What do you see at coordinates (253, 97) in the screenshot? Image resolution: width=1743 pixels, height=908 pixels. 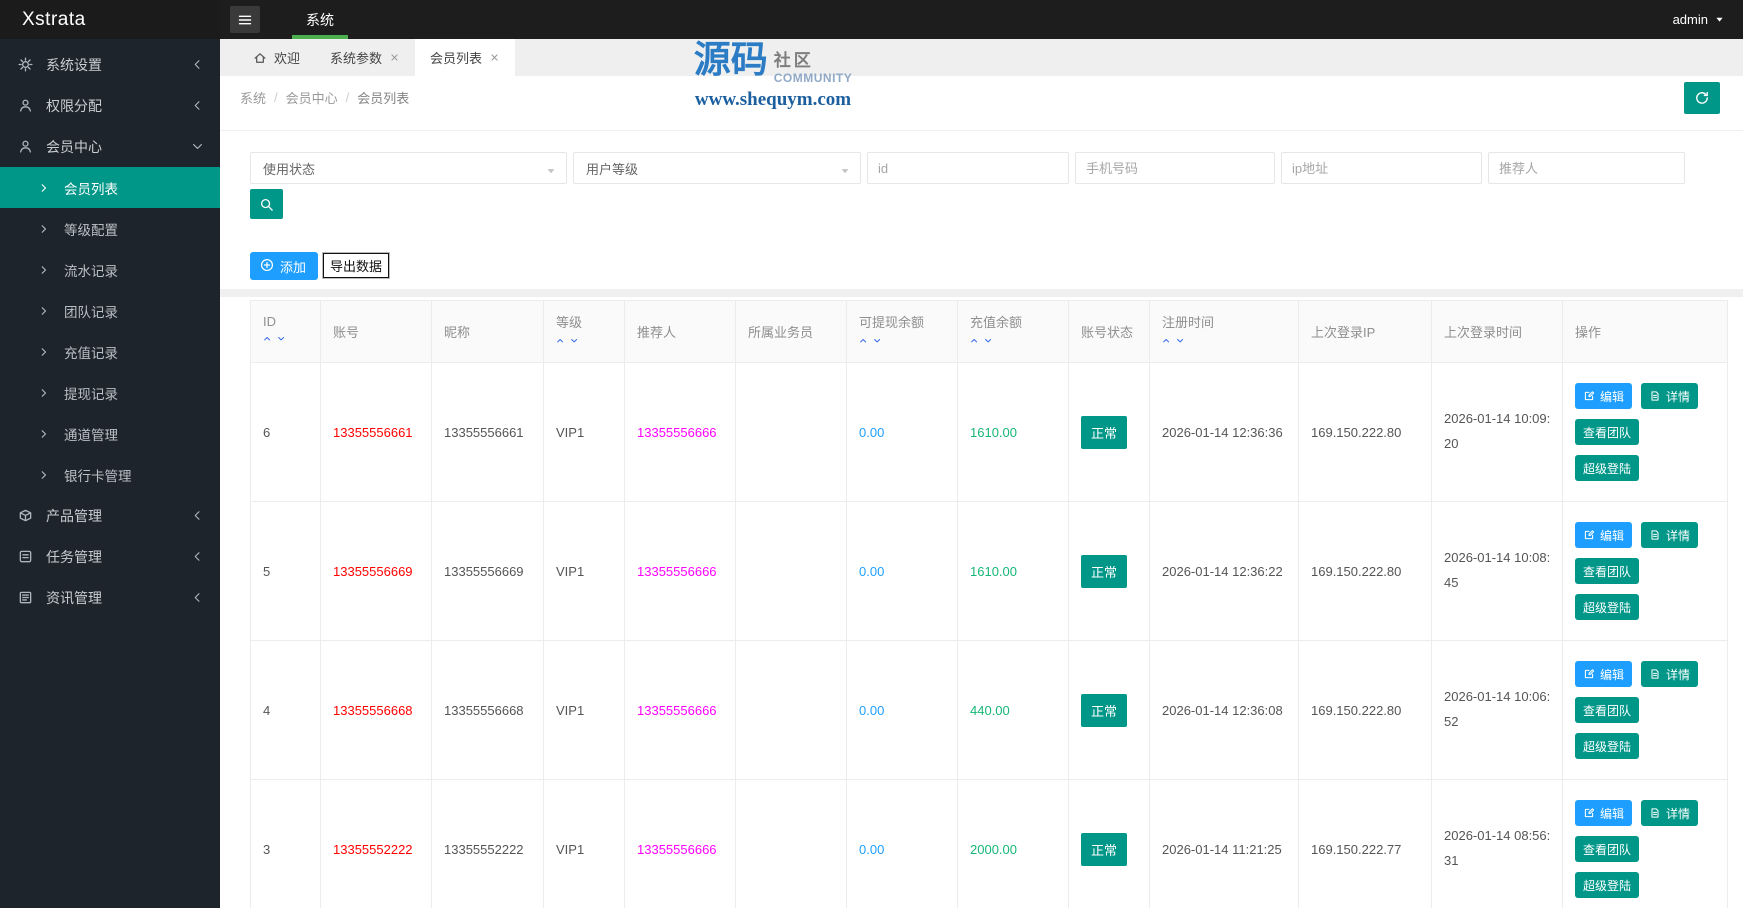 I see `breadcrumb-item: 系统` at bounding box center [253, 97].